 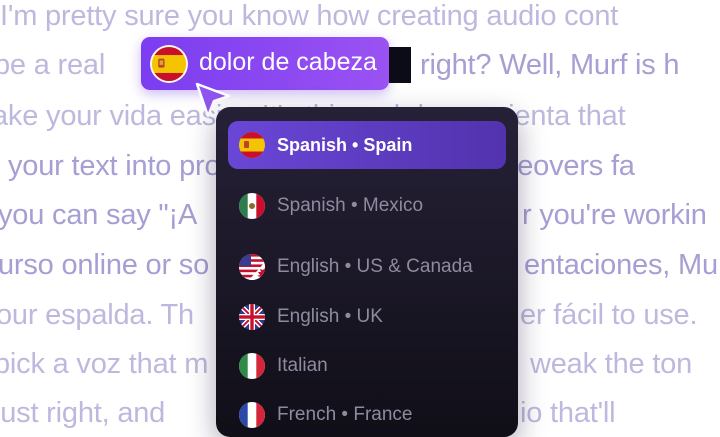 What do you see at coordinates (330, 316) in the screenshot?
I see `language-option-label: English • UK` at bounding box center [330, 316].